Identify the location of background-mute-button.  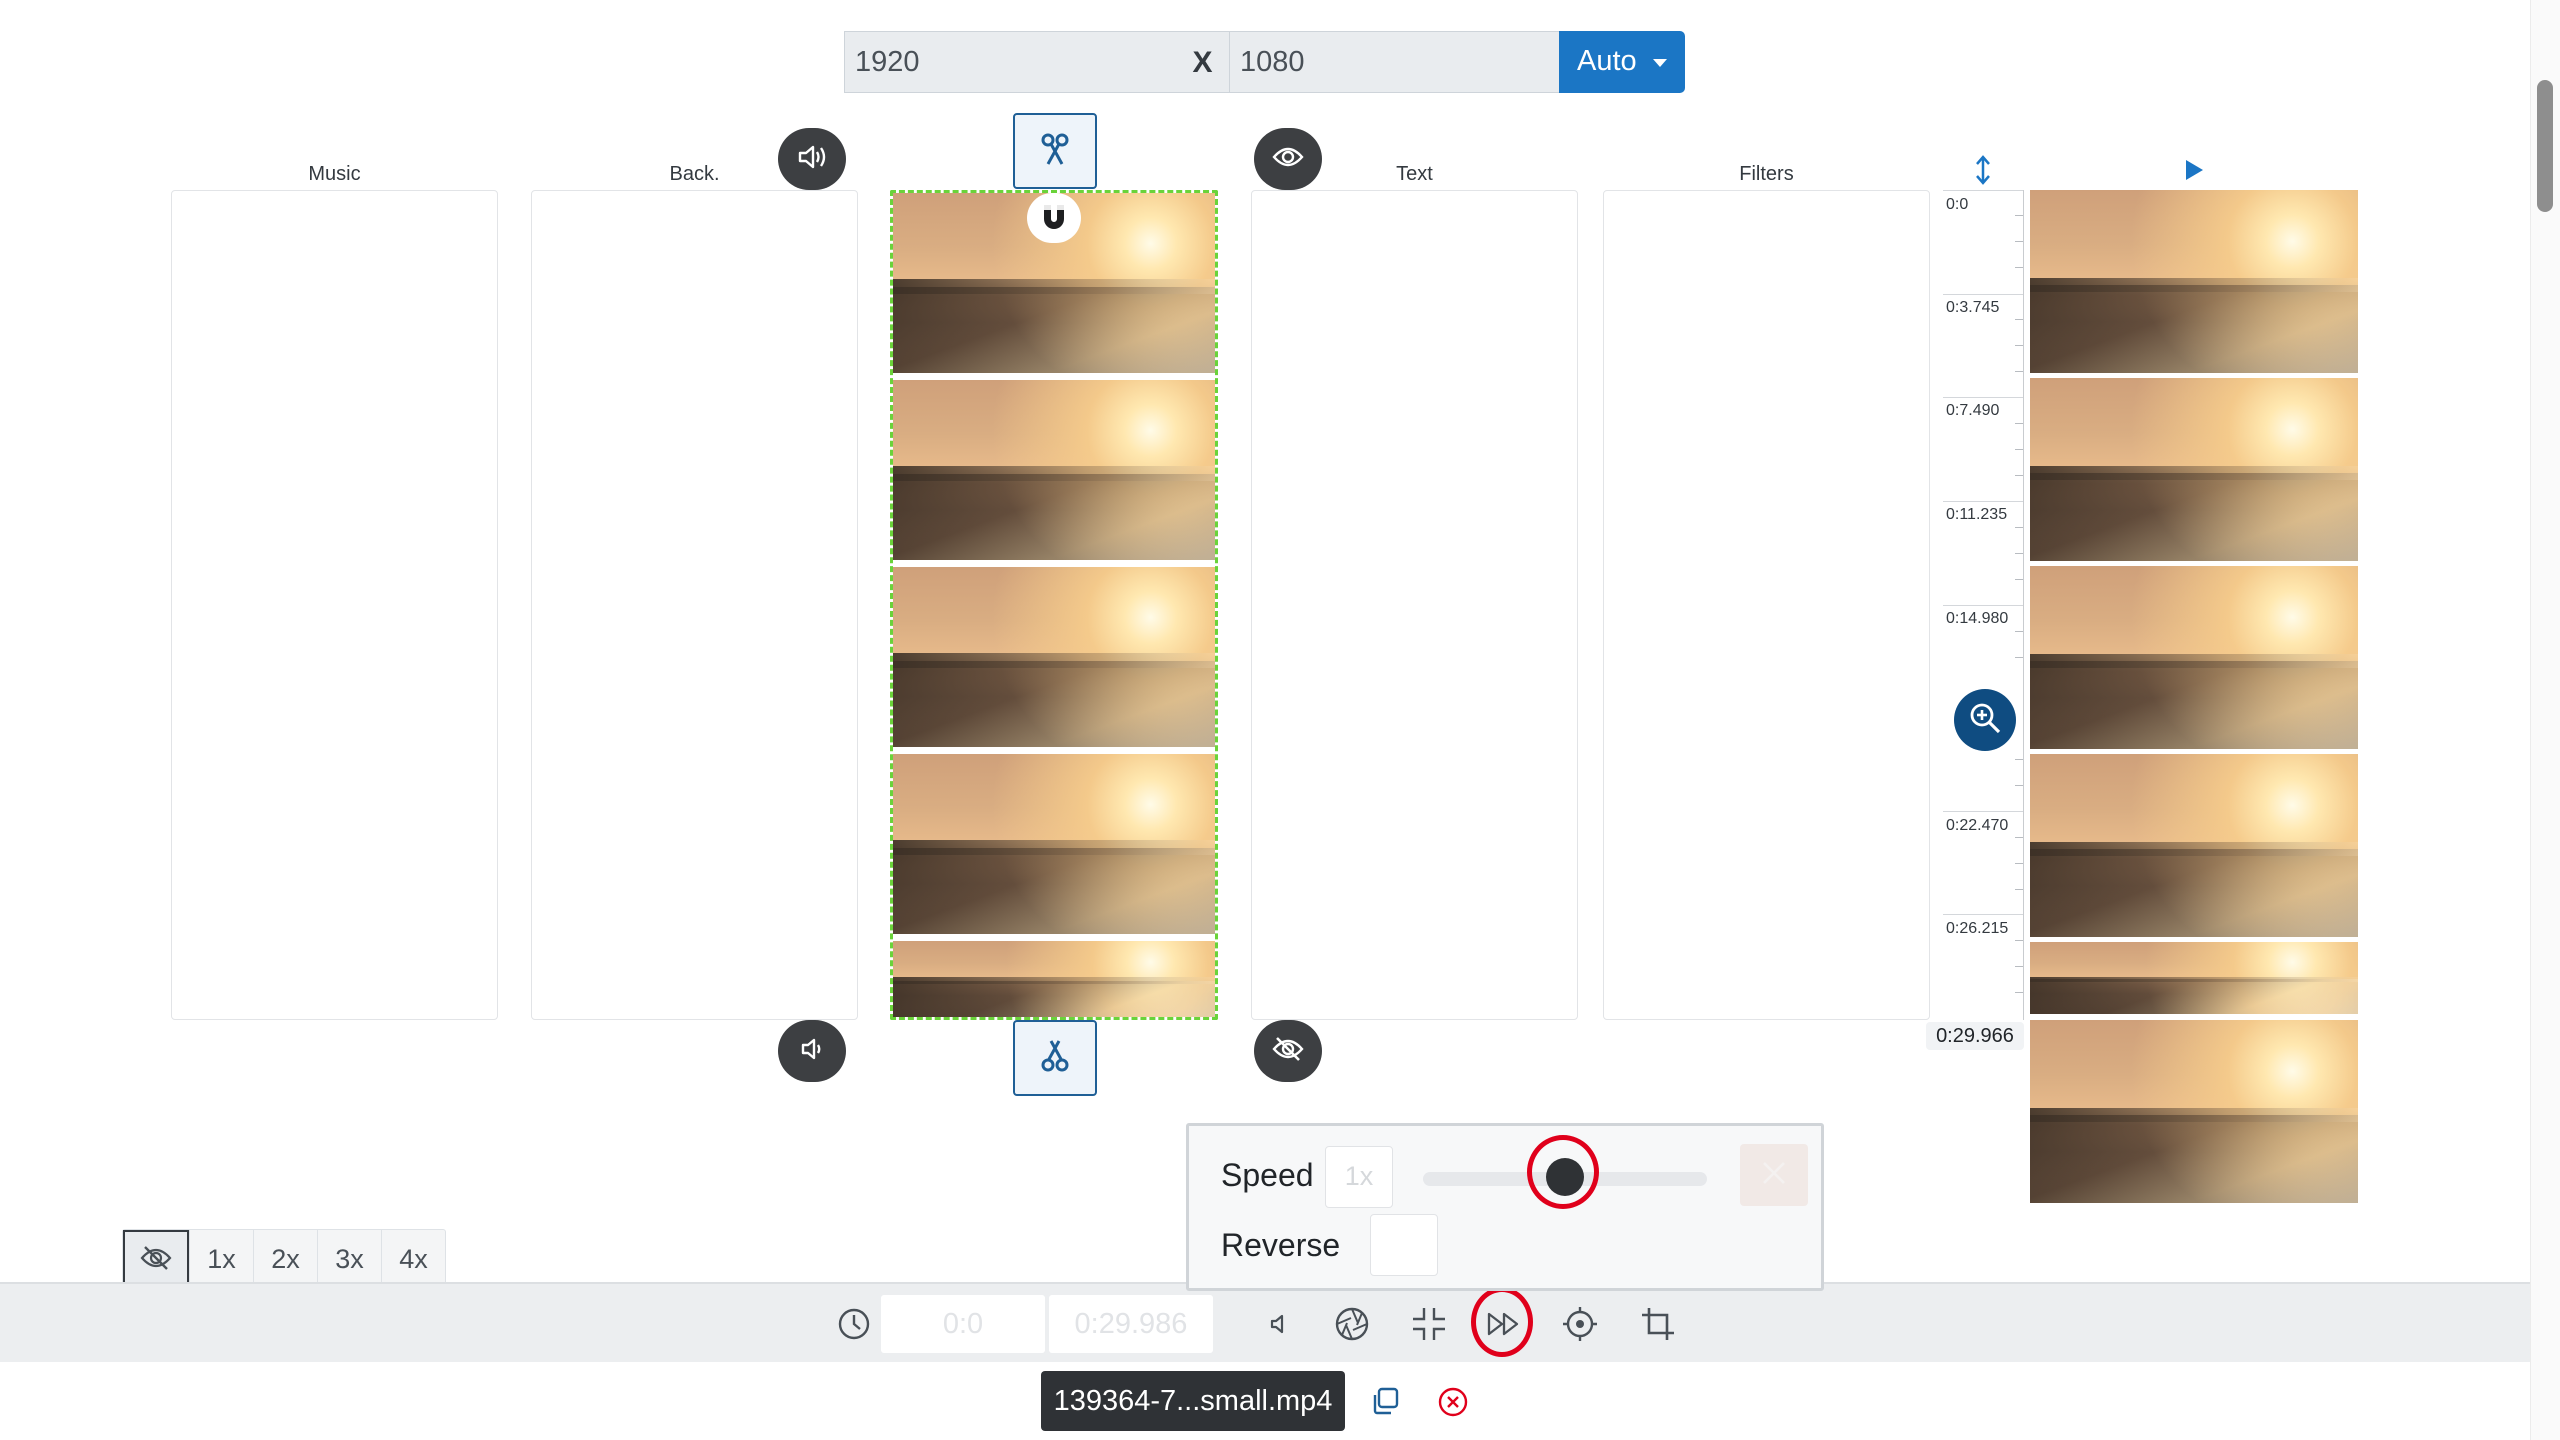
(812, 1051).